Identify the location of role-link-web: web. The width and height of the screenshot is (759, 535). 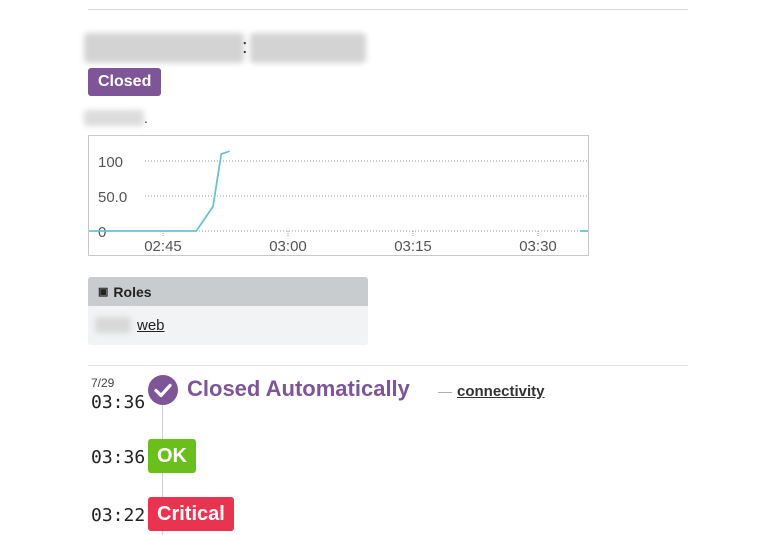
(151, 325).